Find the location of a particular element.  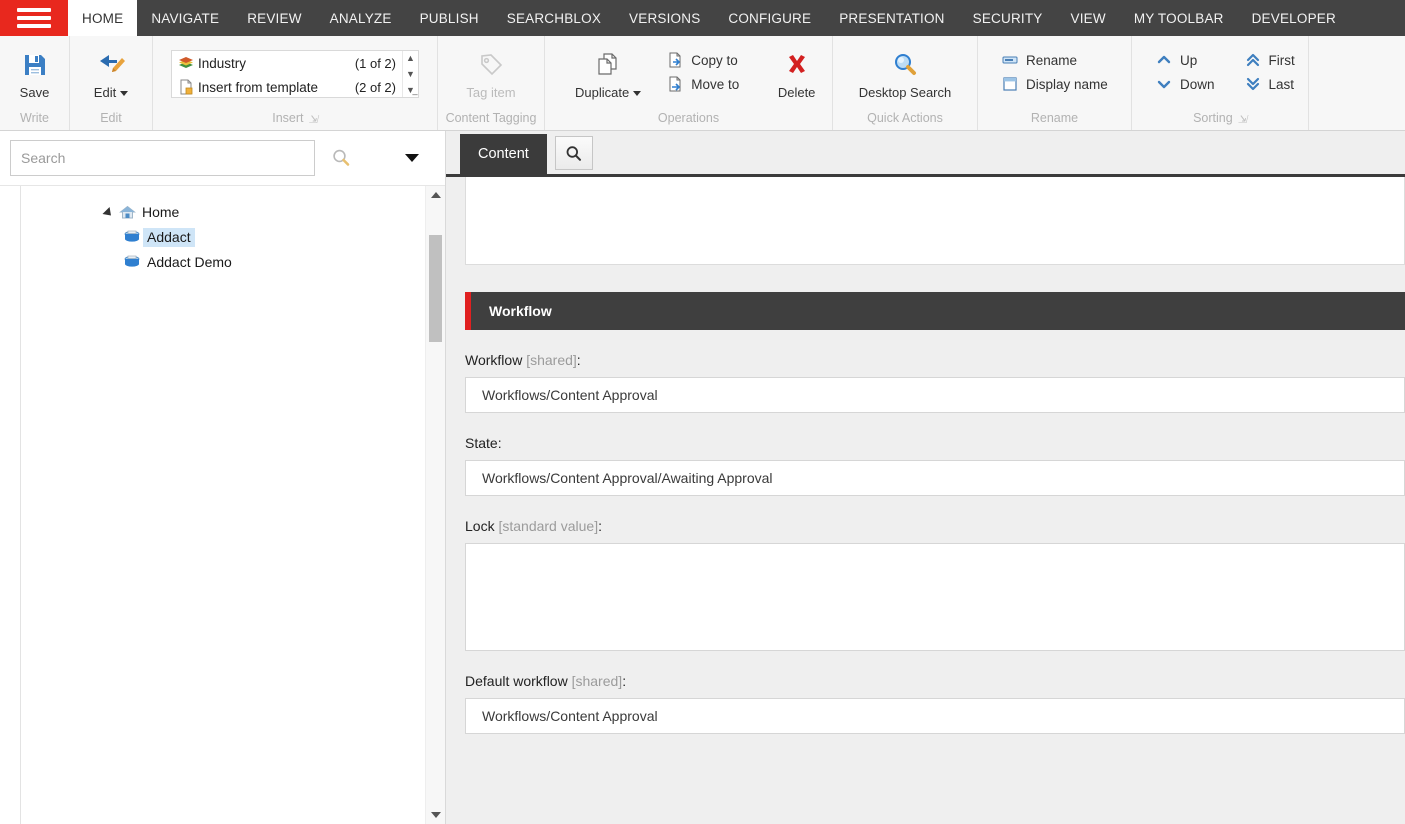

tab-home: HOME is located at coordinates (103, 18).